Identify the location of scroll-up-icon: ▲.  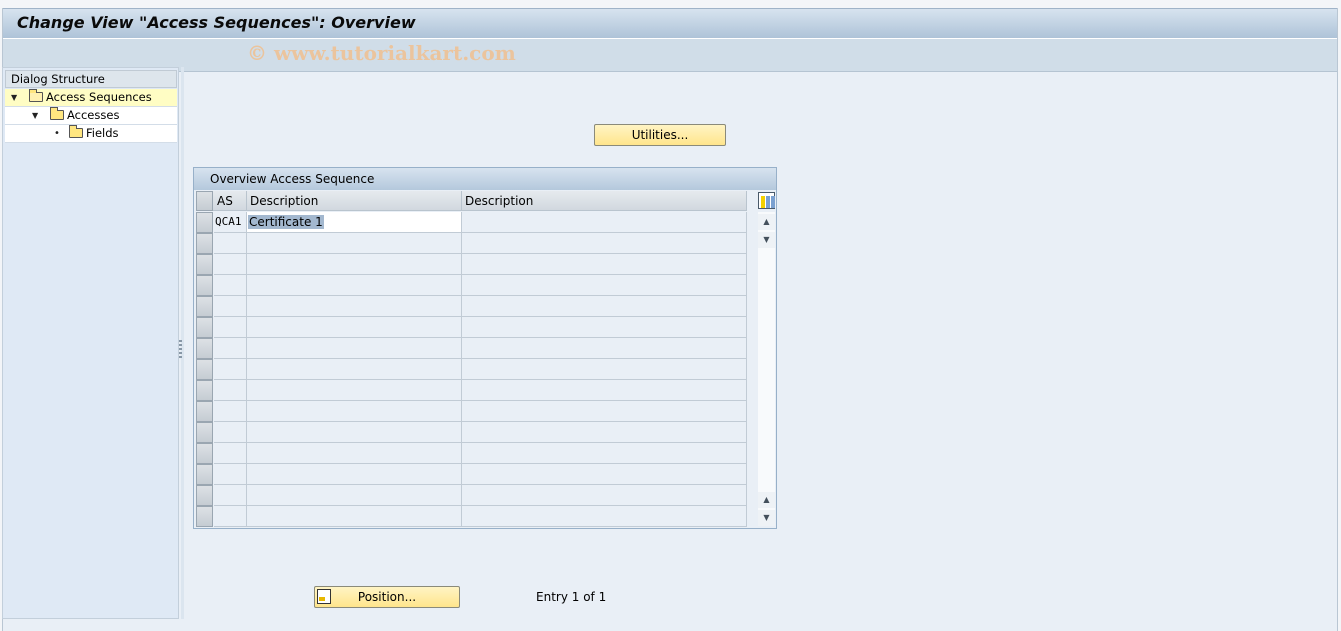
(766, 500).